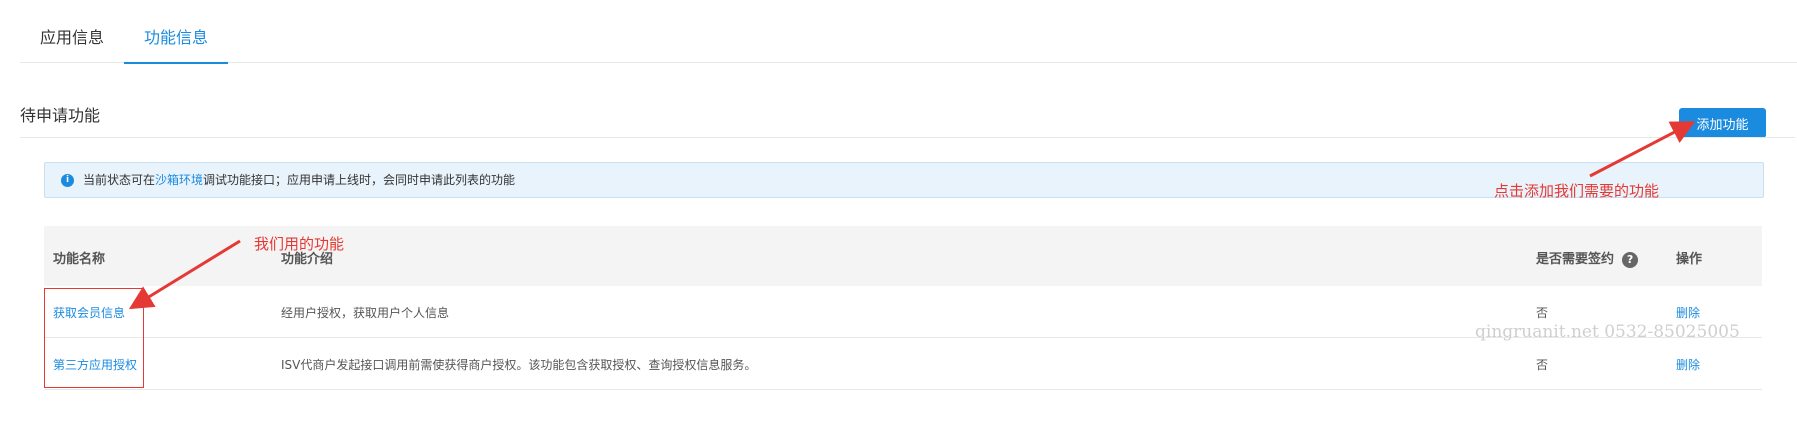 Image resolution: width=1797 pixels, height=430 pixels. I want to click on watermark: qingruanit.net 0532-85025005, so click(1607, 332).